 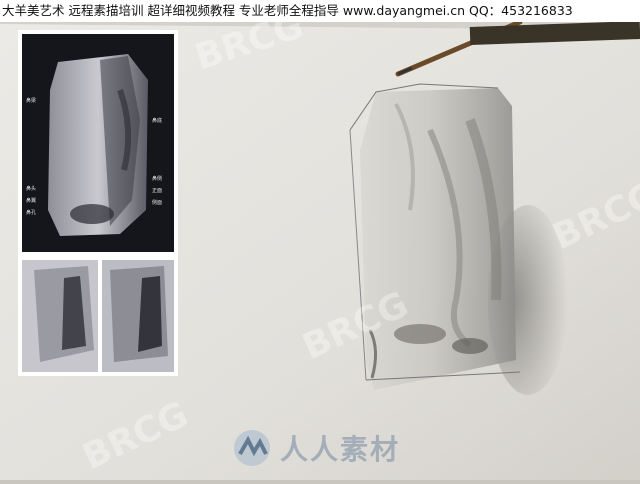 I want to click on ref-label: 鼻孔, so click(x=31, y=212).